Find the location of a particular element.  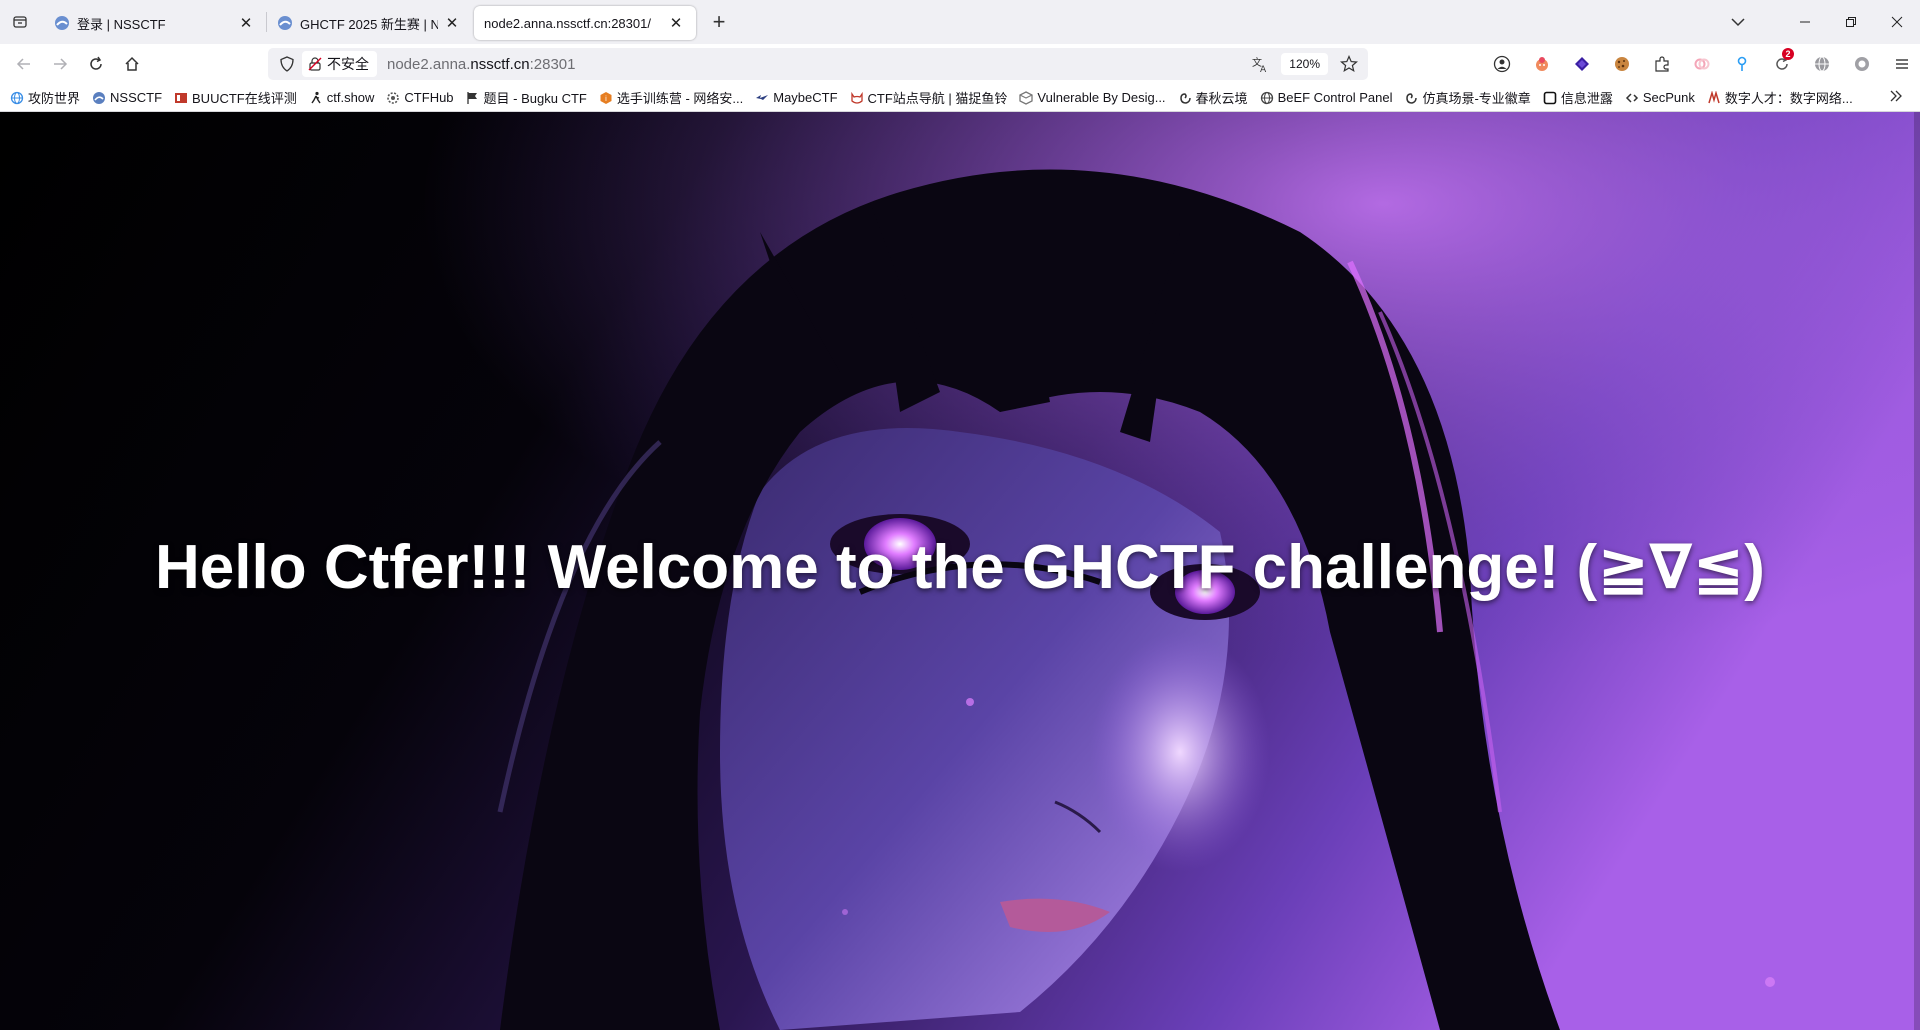

bookmark-label: NSSCTF is located at coordinates (136, 97).